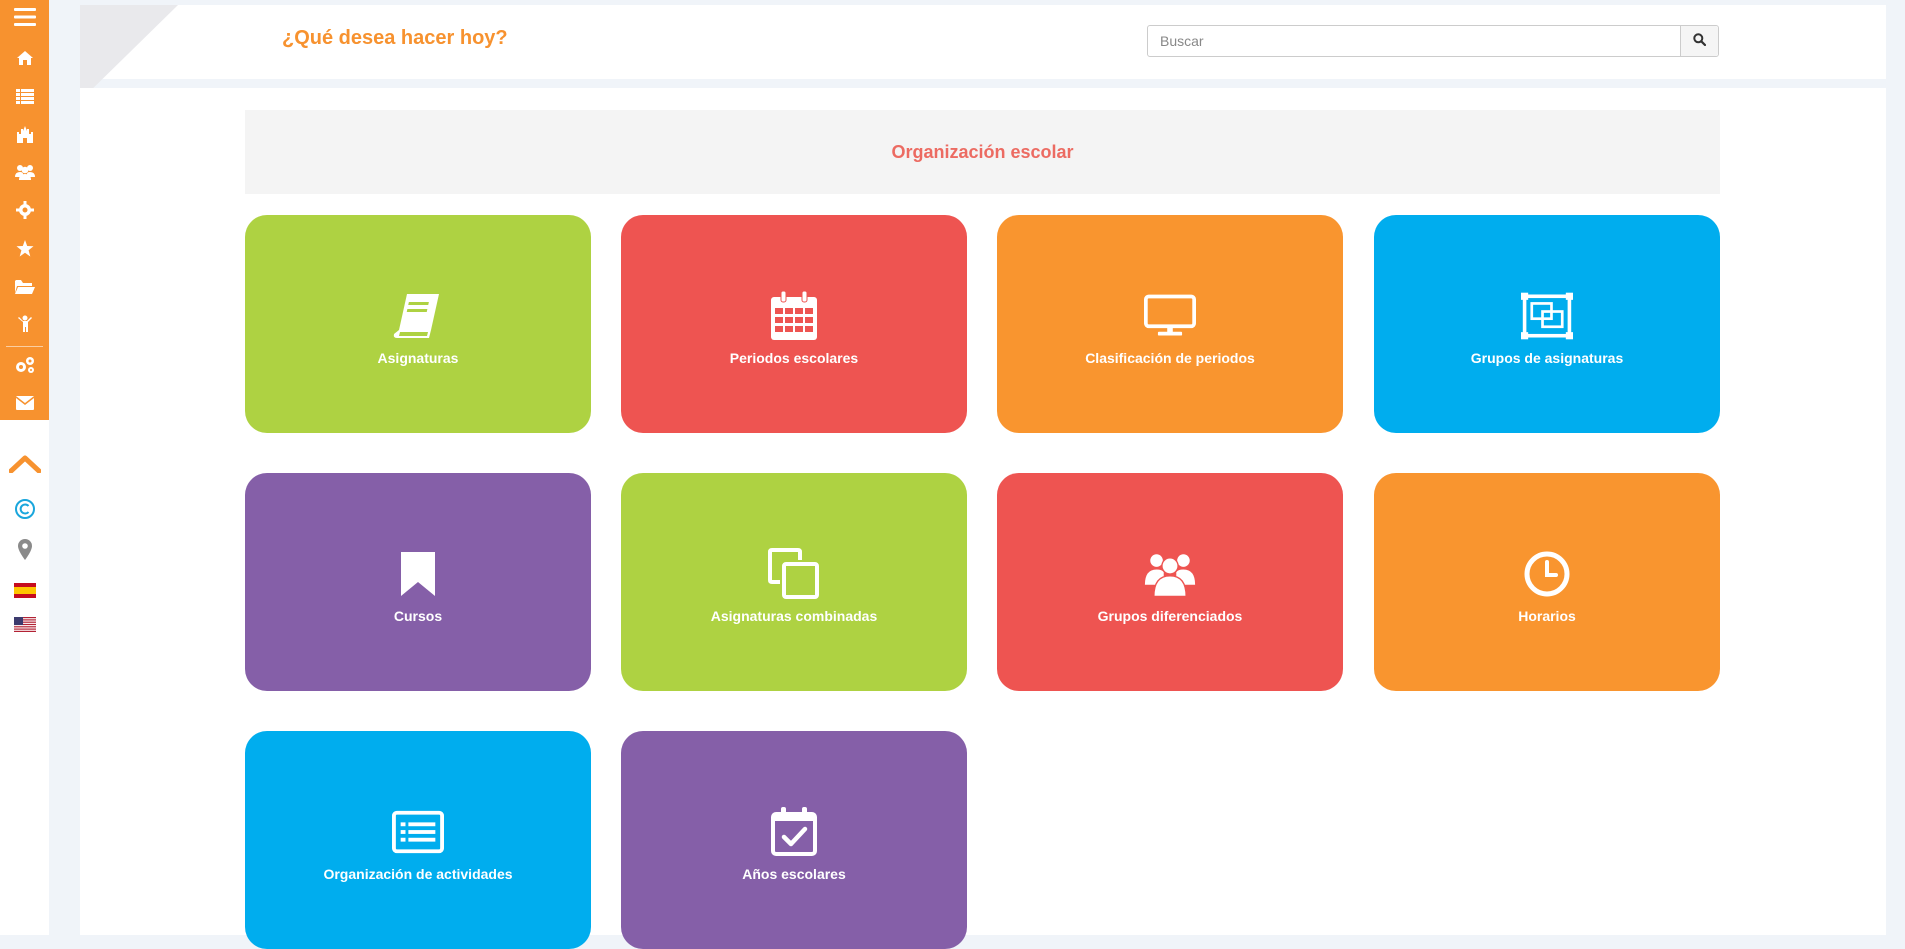  I want to click on tile-label: Horarios, so click(1547, 616).